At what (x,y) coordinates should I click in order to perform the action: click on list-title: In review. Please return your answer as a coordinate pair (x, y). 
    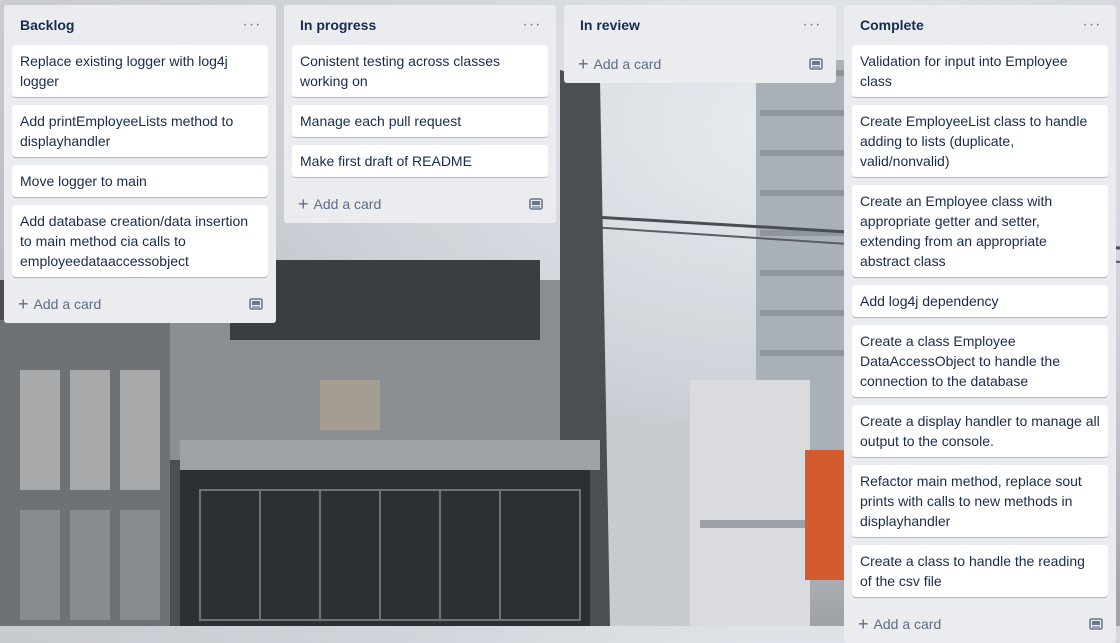
    Looking at the image, I should click on (610, 25).